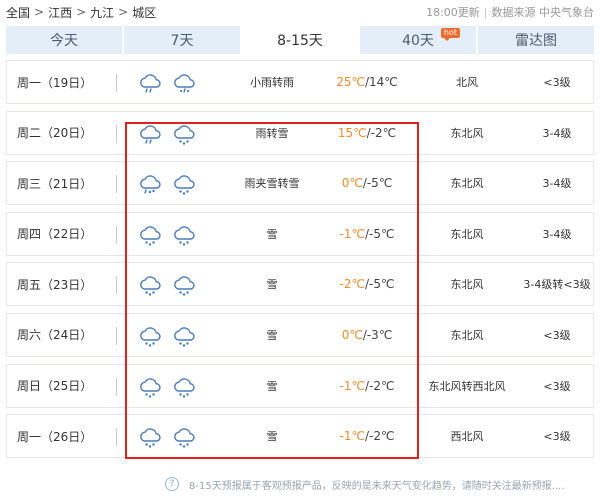 This screenshot has width=600, height=500. I want to click on sleet-cloud-icon, so click(150, 184).